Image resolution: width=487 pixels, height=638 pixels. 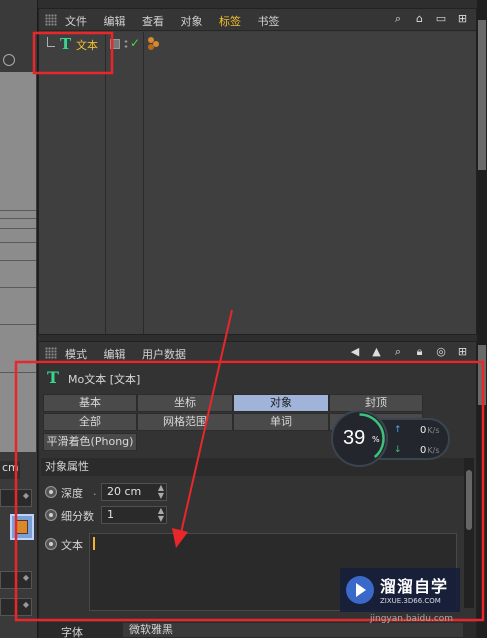 What do you see at coordinates (206, 421) in the screenshot?
I see `annotation-arrow-line` at bounding box center [206, 421].